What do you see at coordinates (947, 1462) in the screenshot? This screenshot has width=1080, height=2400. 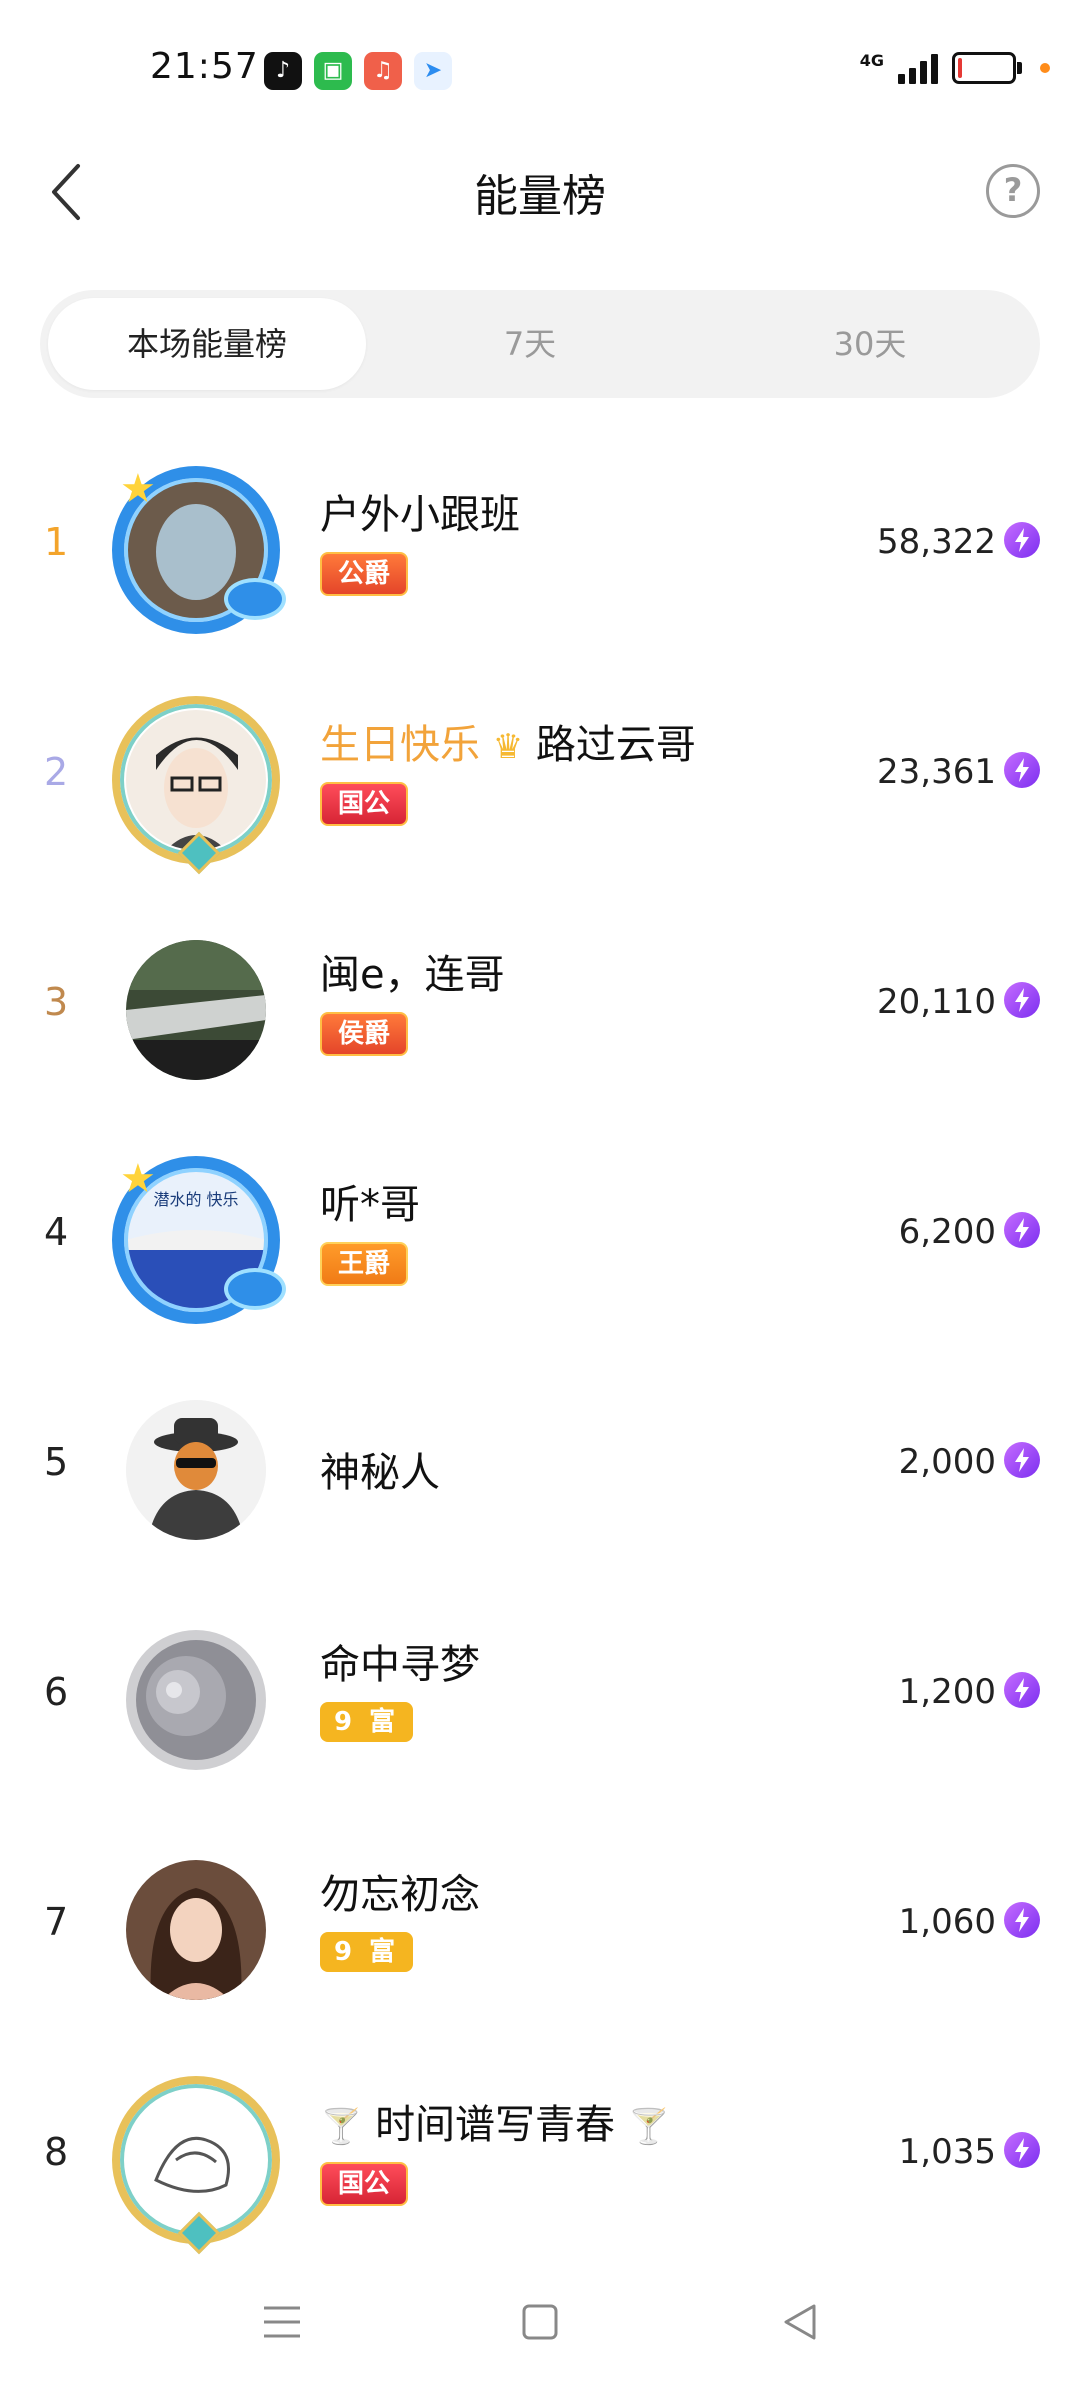 I see `energy-score: 2,000` at bounding box center [947, 1462].